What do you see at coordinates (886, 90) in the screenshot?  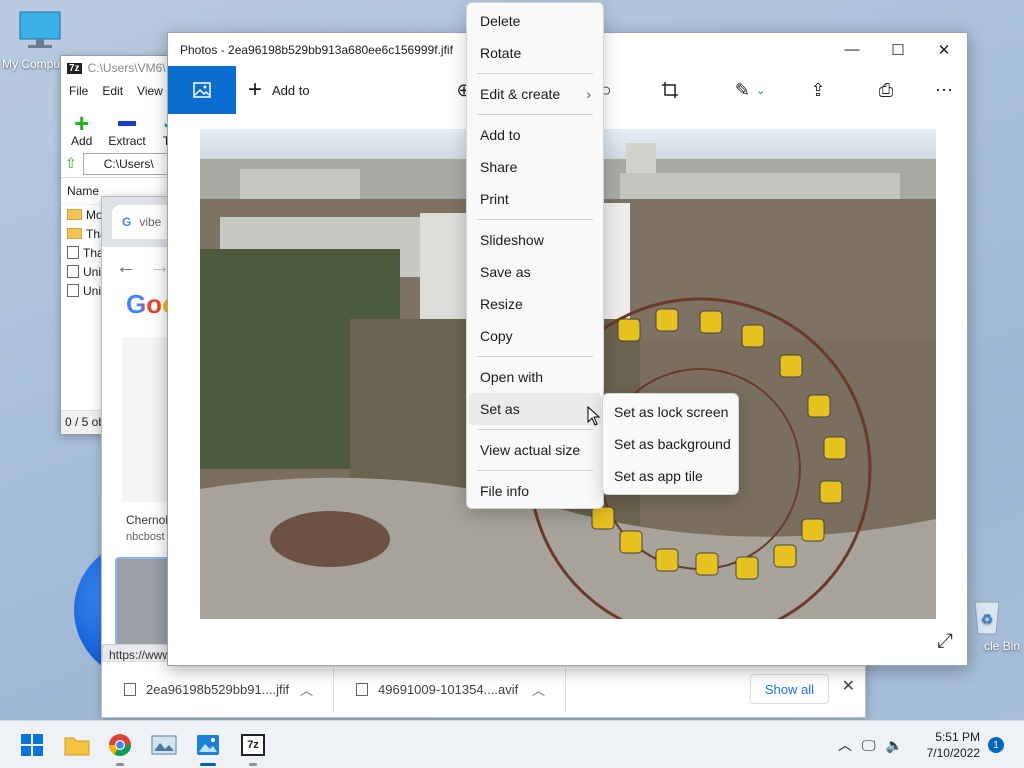 I see `print-icon: ⎙` at bounding box center [886, 90].